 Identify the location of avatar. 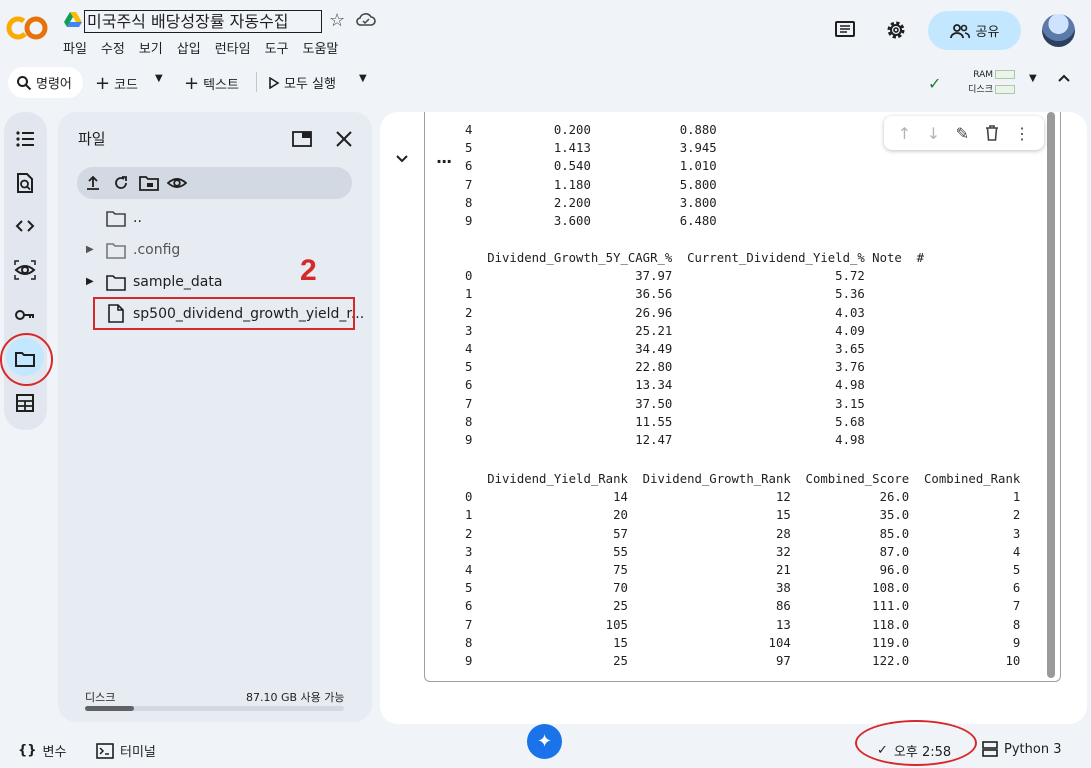
(1058, 30).